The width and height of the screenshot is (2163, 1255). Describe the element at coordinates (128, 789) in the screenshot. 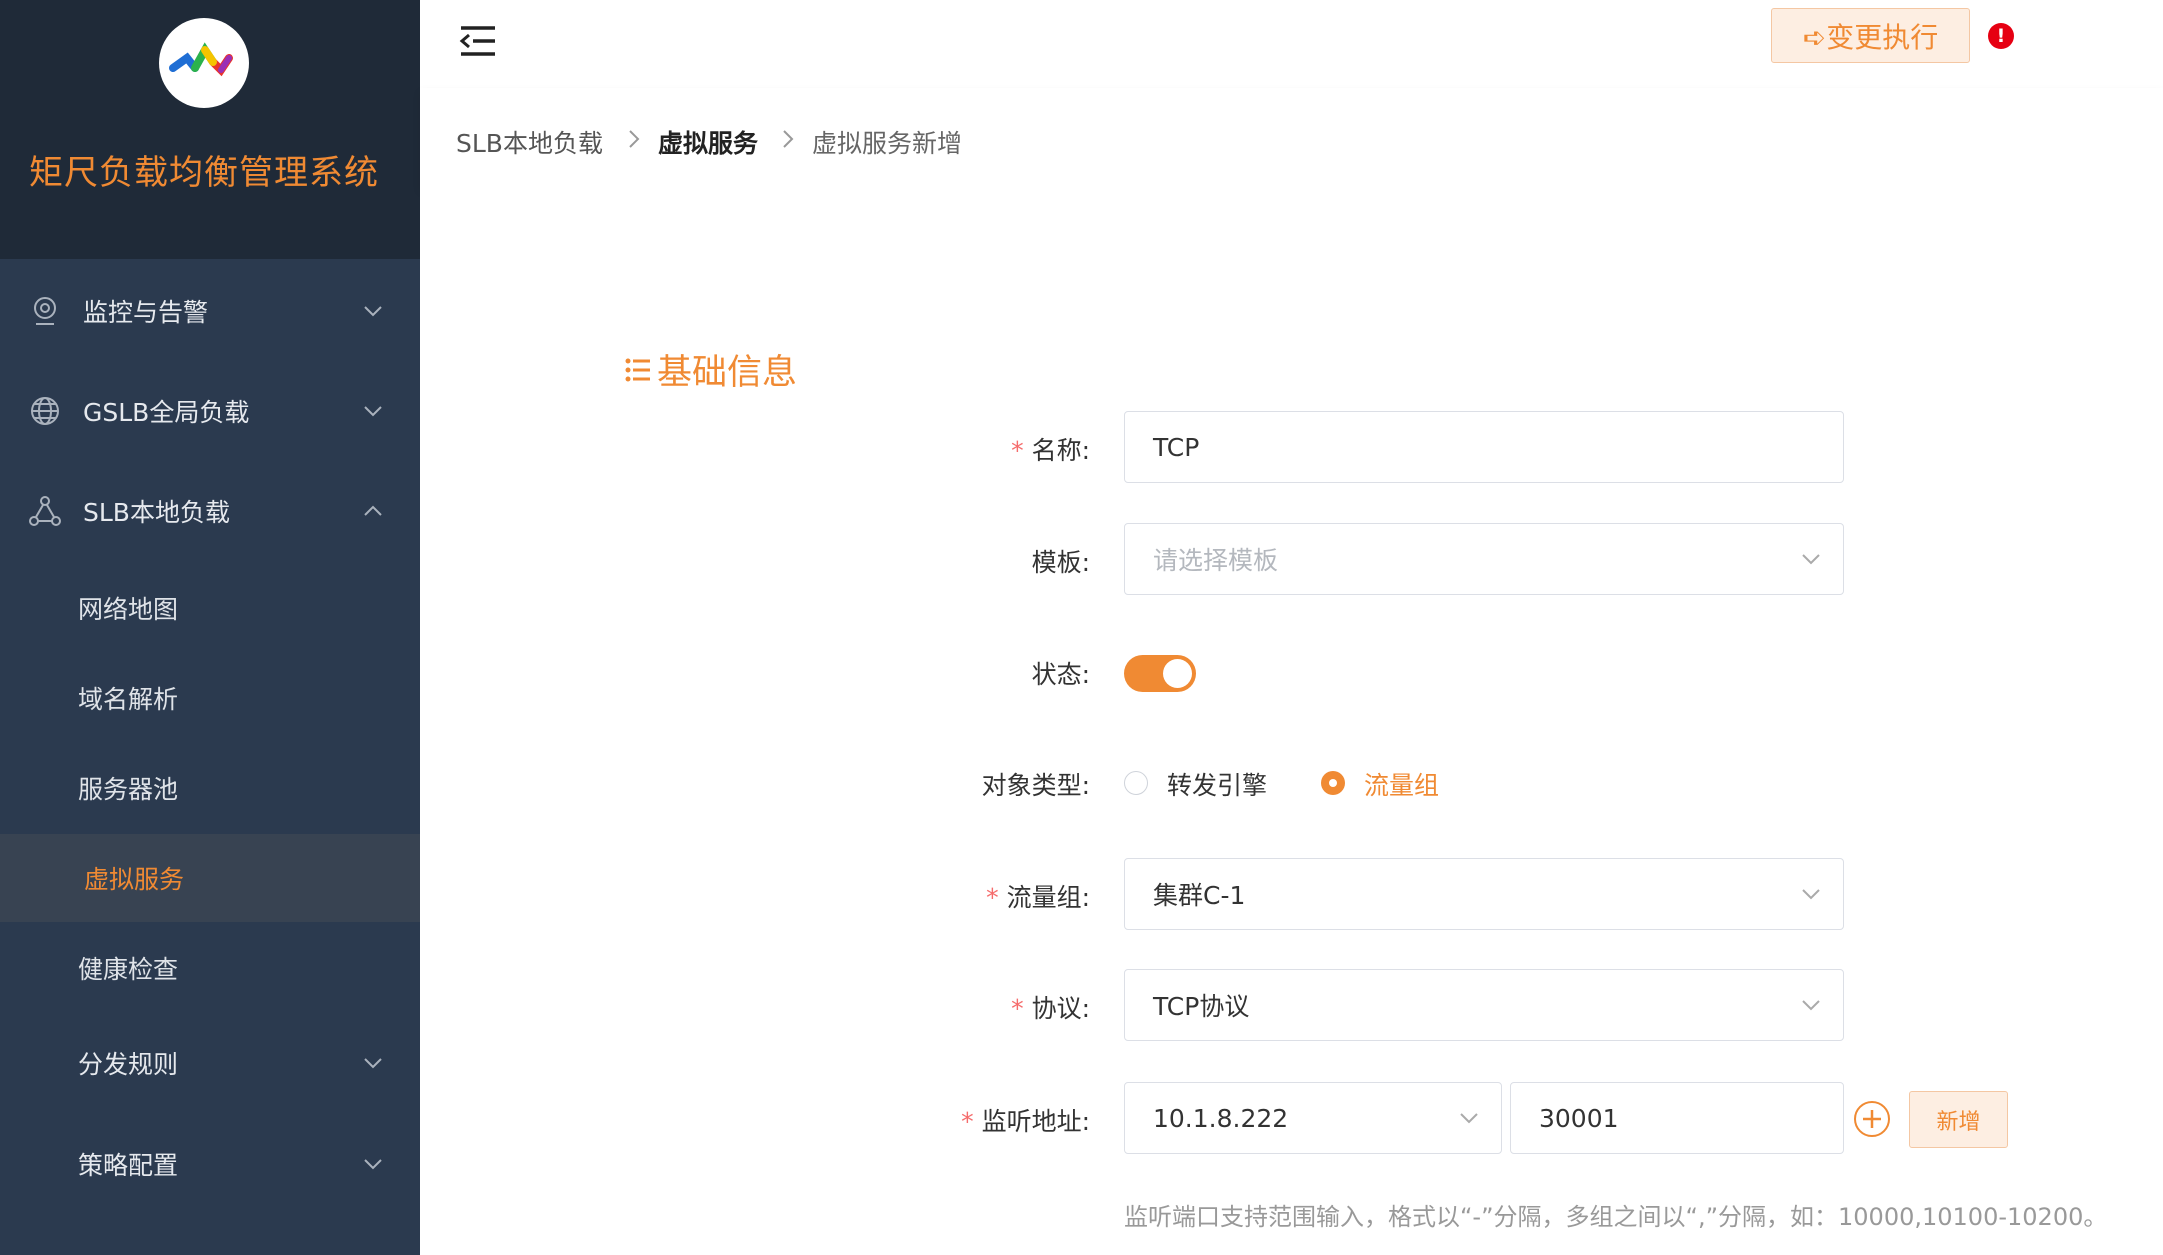

I see `sidebar-item-label: 服务器池` at that location.